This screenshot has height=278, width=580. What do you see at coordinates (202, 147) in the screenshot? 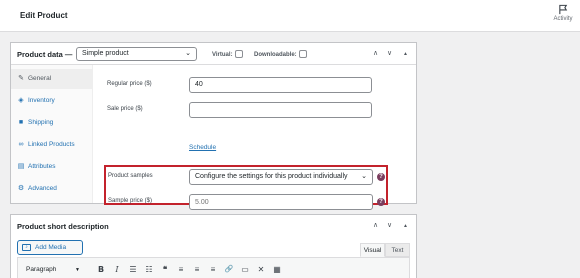
I see `schedule-link: Schedule` at bounding box center [202, 147].